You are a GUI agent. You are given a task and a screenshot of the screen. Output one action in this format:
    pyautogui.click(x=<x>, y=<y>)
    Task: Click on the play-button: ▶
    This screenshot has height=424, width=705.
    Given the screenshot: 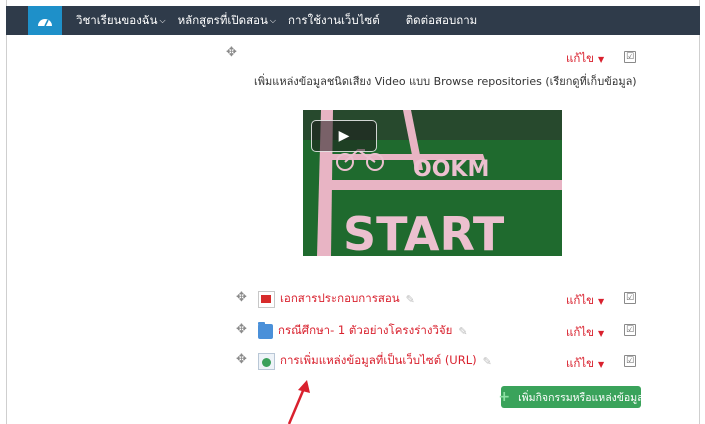 What is the action you would take?
    pyautogui.click(x=344, y=136)
    